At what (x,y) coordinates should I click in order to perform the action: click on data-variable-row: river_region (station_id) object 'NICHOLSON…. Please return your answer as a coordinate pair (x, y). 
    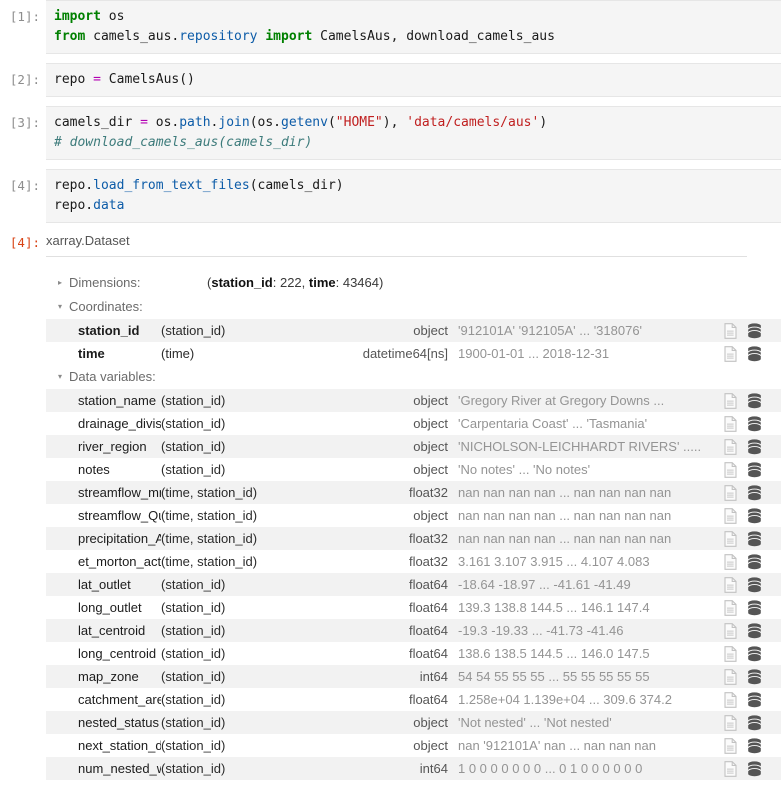
    Looking at the image, I should click on (413, 446).